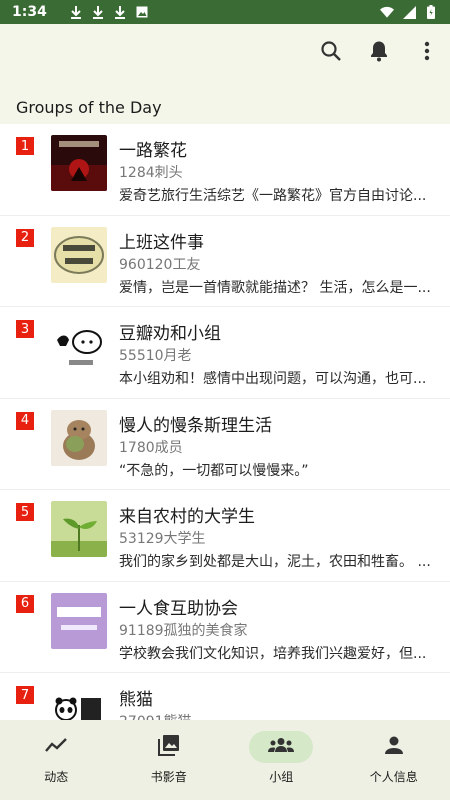 This screenshot has height=800, width=450. What do you see at coordinates (281, 777) in the screenshot?
I see `nav-label: 小组` at bounding box center [281, 777].